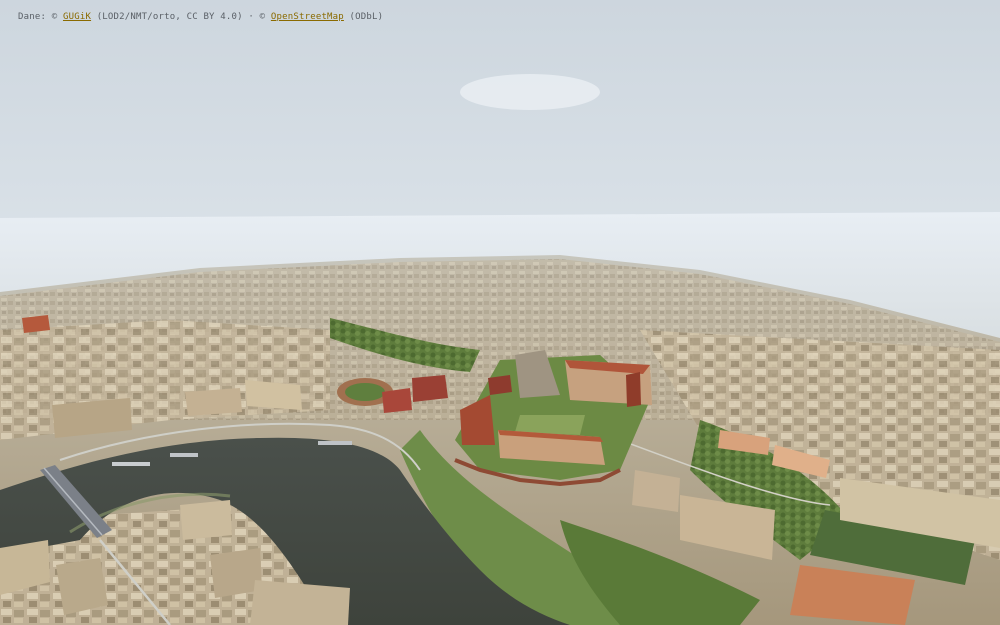  What do you see at coordinates (366, 17) in the screenshot?
I see `attribution-osm-note: (ODbL)` at bounding box center [366, 17].